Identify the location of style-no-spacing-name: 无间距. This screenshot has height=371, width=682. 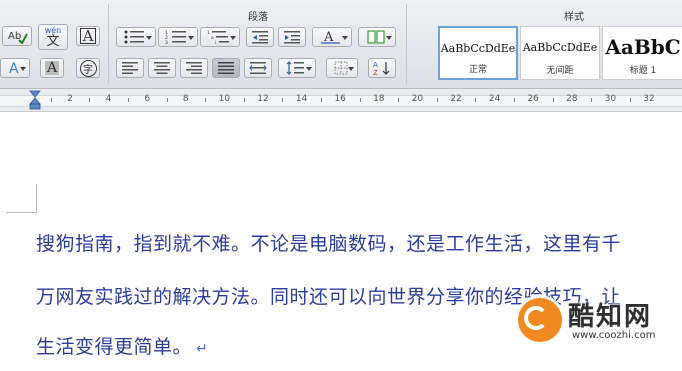
(560, 71).